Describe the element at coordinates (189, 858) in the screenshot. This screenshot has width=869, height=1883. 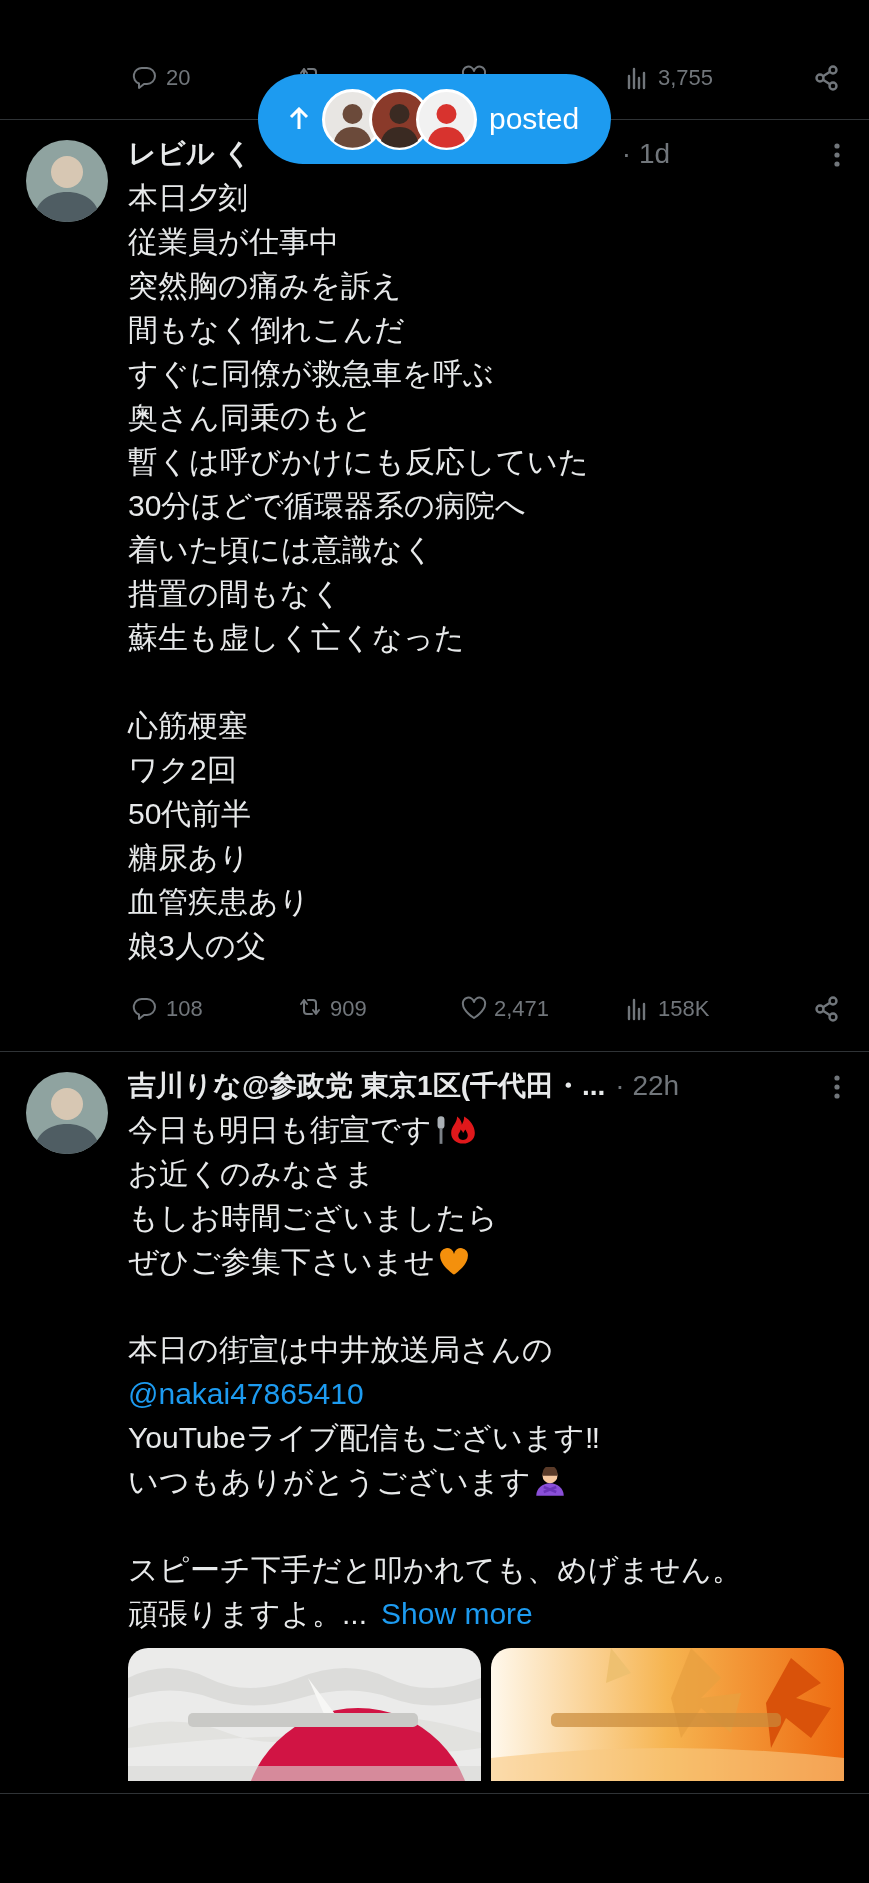
I see `post-text-line: 糖尿あり` at that location.